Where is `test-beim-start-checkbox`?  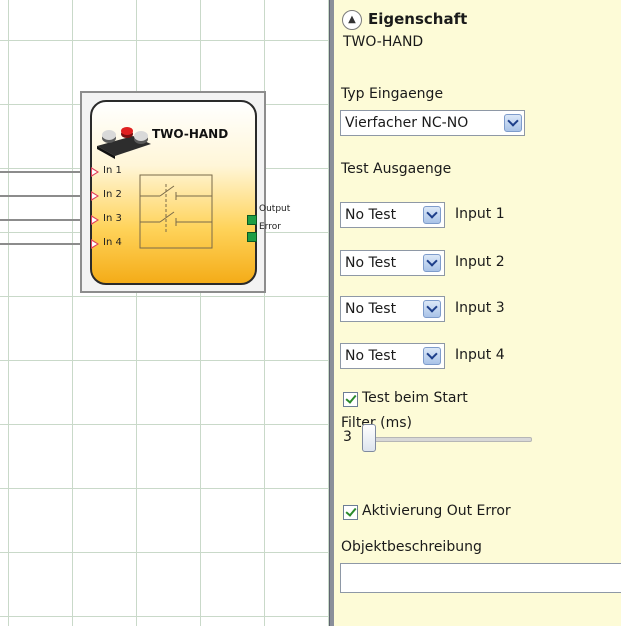
test-beim-start-checkbox is located at coordinates (350, 399).